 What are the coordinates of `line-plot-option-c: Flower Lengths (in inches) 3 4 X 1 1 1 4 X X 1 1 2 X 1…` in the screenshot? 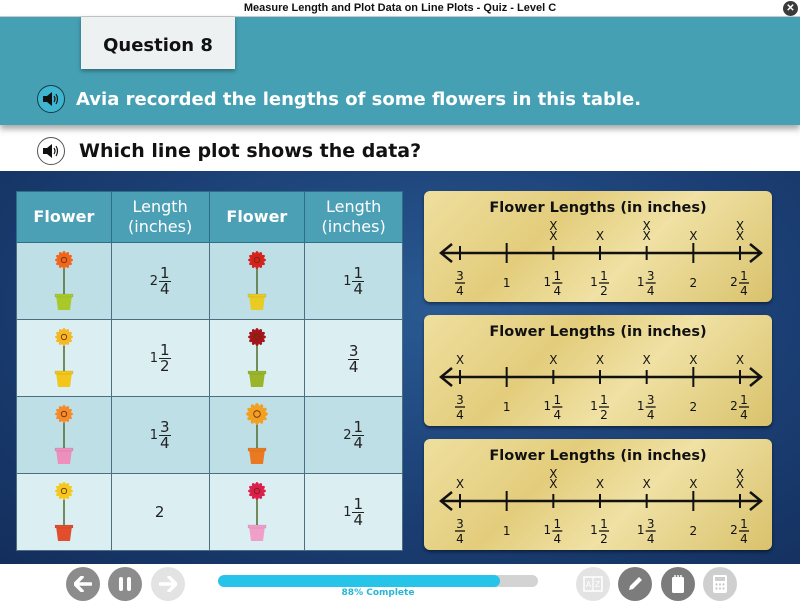 It's located at (598, 494).